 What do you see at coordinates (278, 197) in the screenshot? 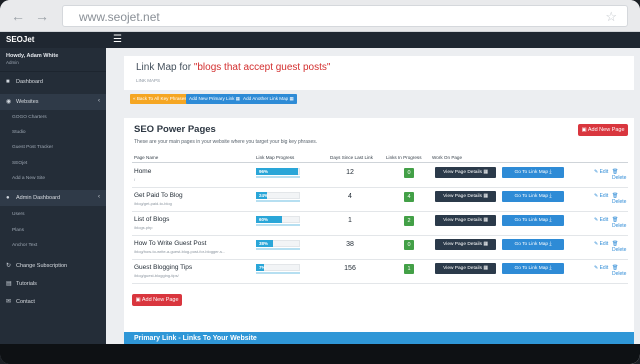
I see `link-map-progress: 24%` at bounding box center [278, 197].